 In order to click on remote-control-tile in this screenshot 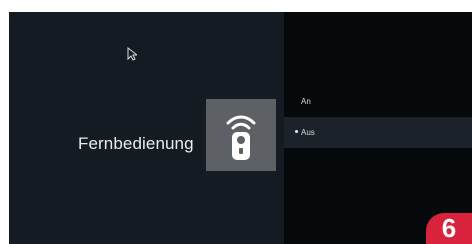, I will do `click(241, 135)`.